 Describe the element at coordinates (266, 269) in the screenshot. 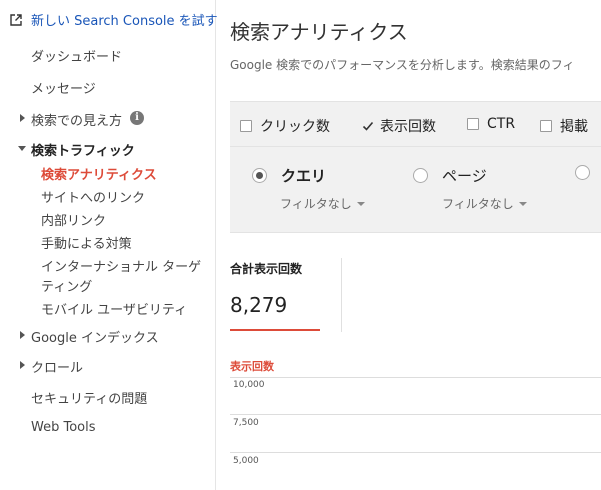

I see `total-impressions-label: 合計表示回数` at that location.